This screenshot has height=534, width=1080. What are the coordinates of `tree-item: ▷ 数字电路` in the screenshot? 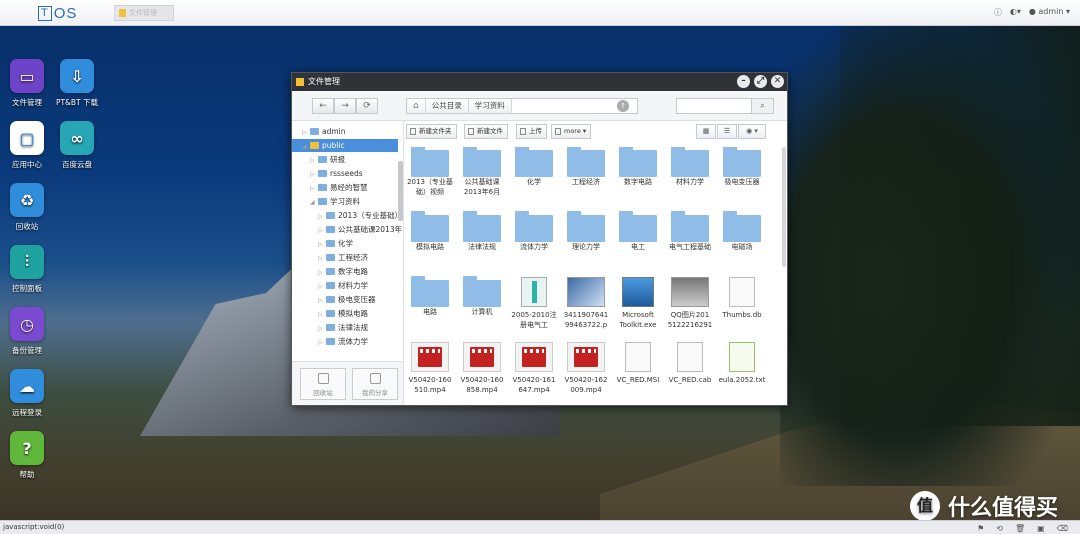 It's located at (345, 271).